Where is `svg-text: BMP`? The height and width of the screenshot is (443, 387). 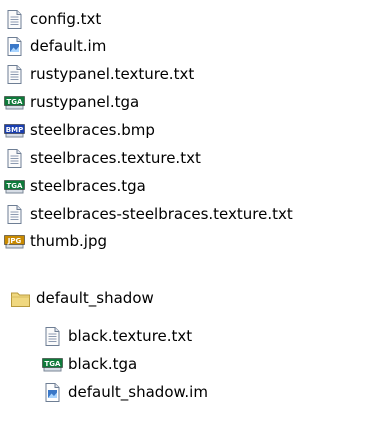 svg-text: BMP is located at coordinates (14, 130).